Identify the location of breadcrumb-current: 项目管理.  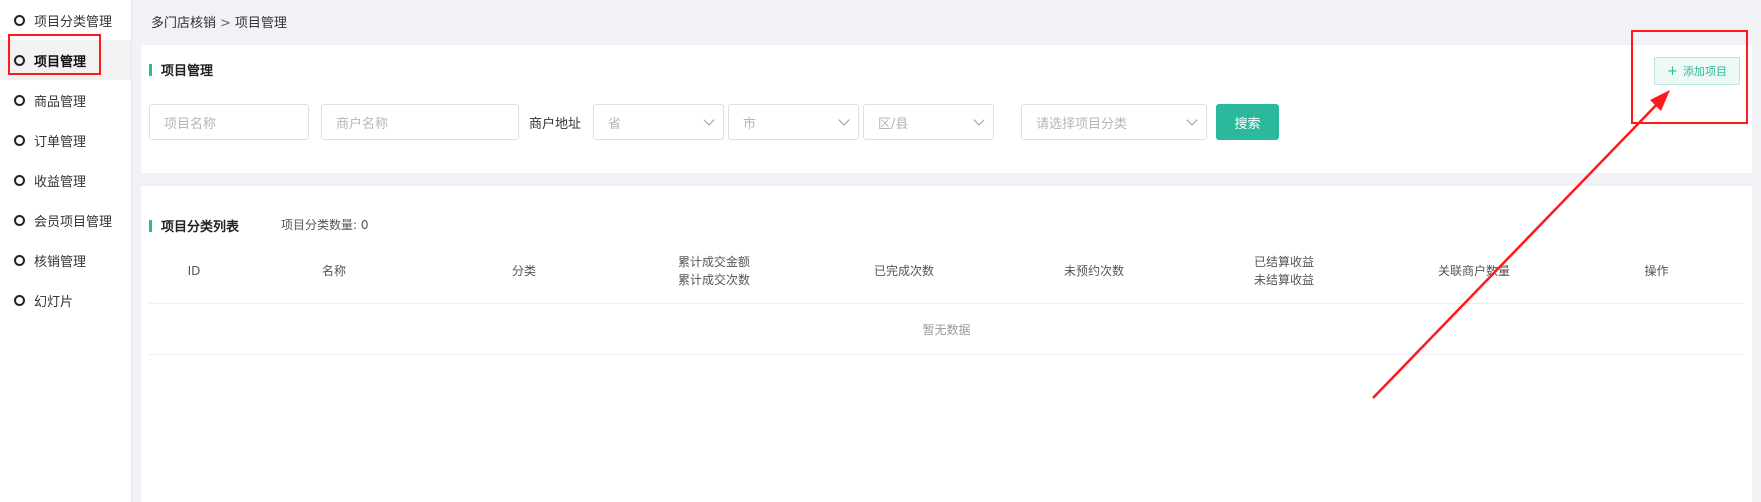
(260, 23).